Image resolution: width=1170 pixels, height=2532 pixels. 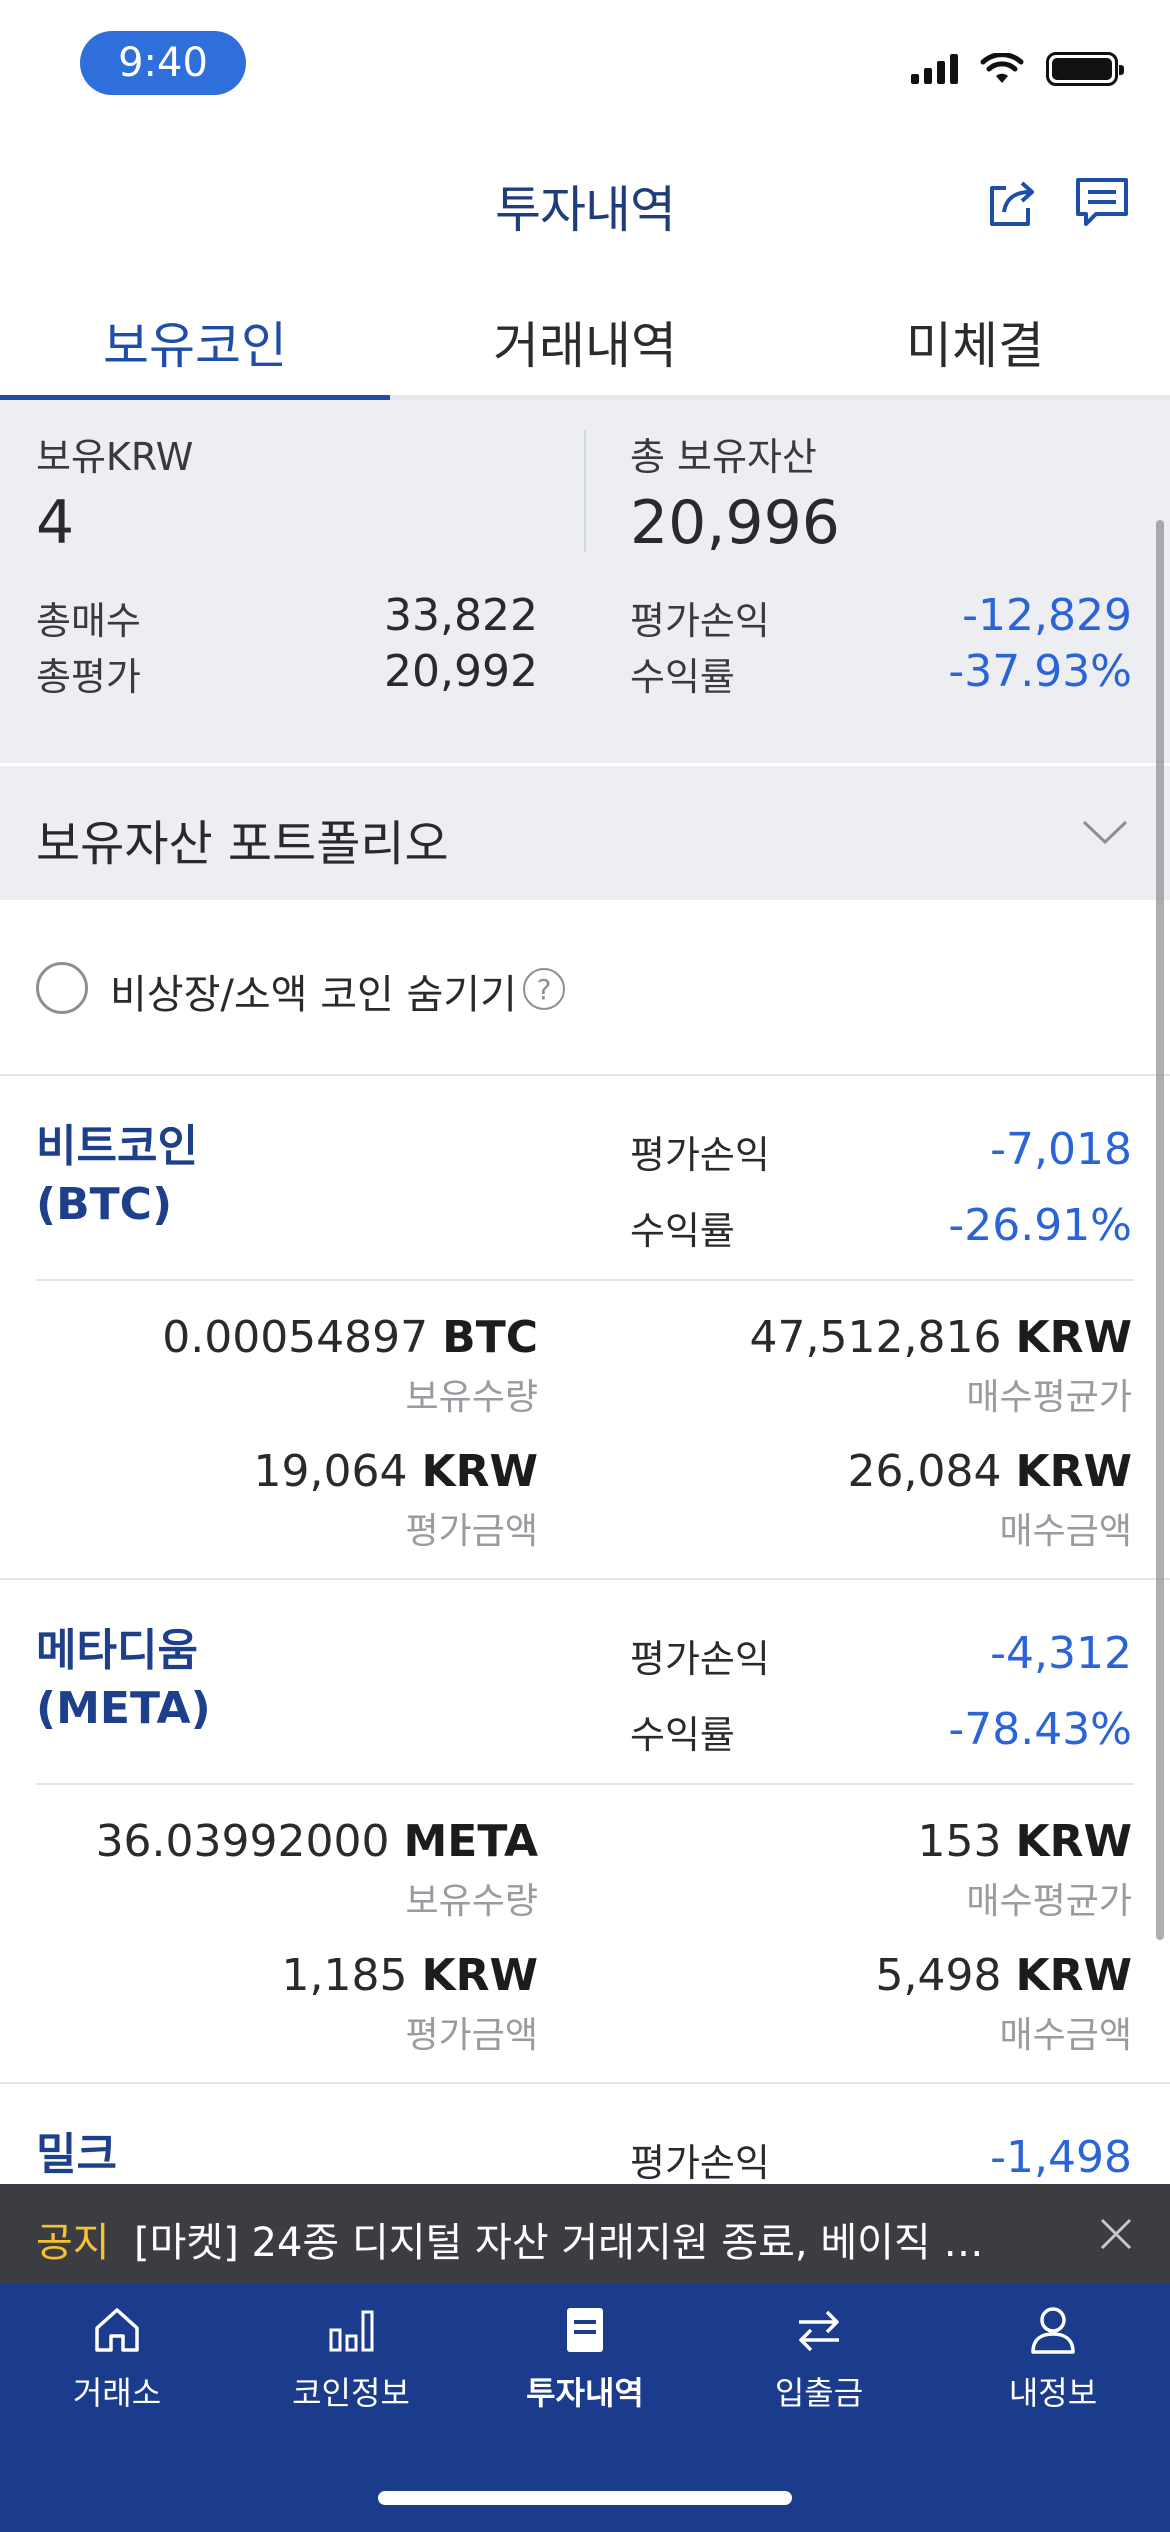 I want to click on home-indicator, so click(x=585, y=2498).